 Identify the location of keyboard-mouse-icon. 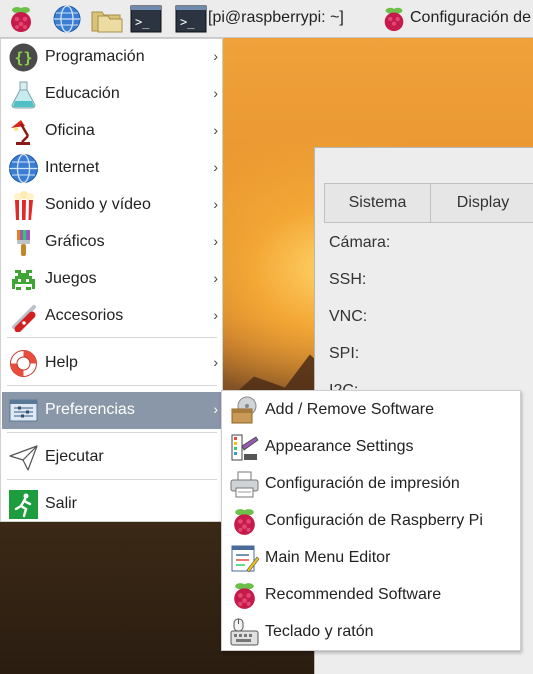
(244, 632).